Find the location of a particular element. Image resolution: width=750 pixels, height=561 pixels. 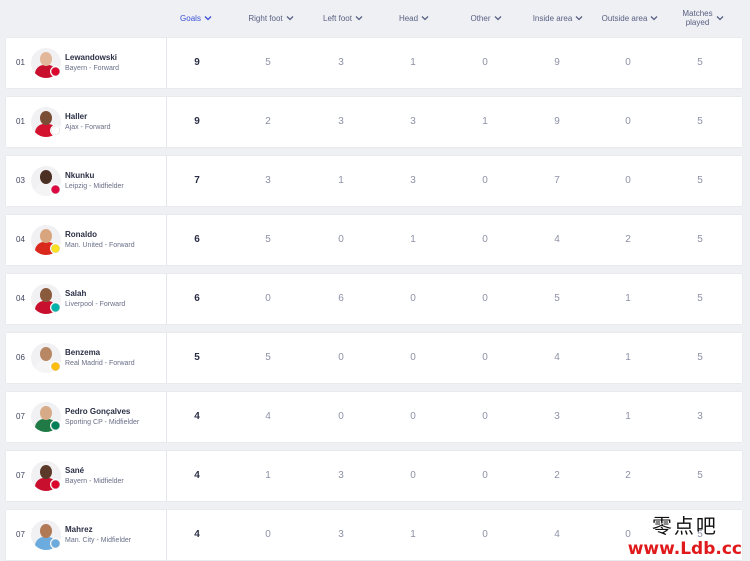

table-row: 07 Sané Bayern - Midfielder 4 1 3 0 0 2 2 5 is located at coordinates (374, 476).